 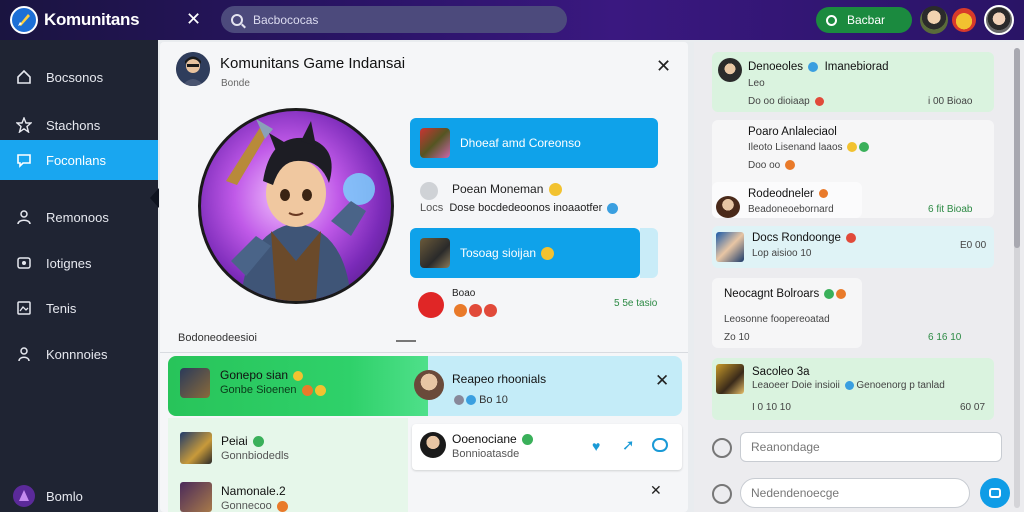 I want to click on top-action-label: Bacbar, so click(x=866, y=20).